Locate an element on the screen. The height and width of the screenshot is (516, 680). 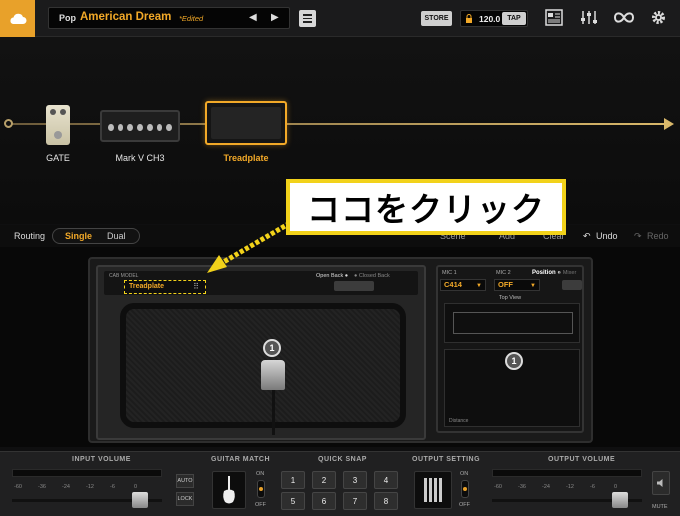
amp-head is located at coordinates (140, 126).